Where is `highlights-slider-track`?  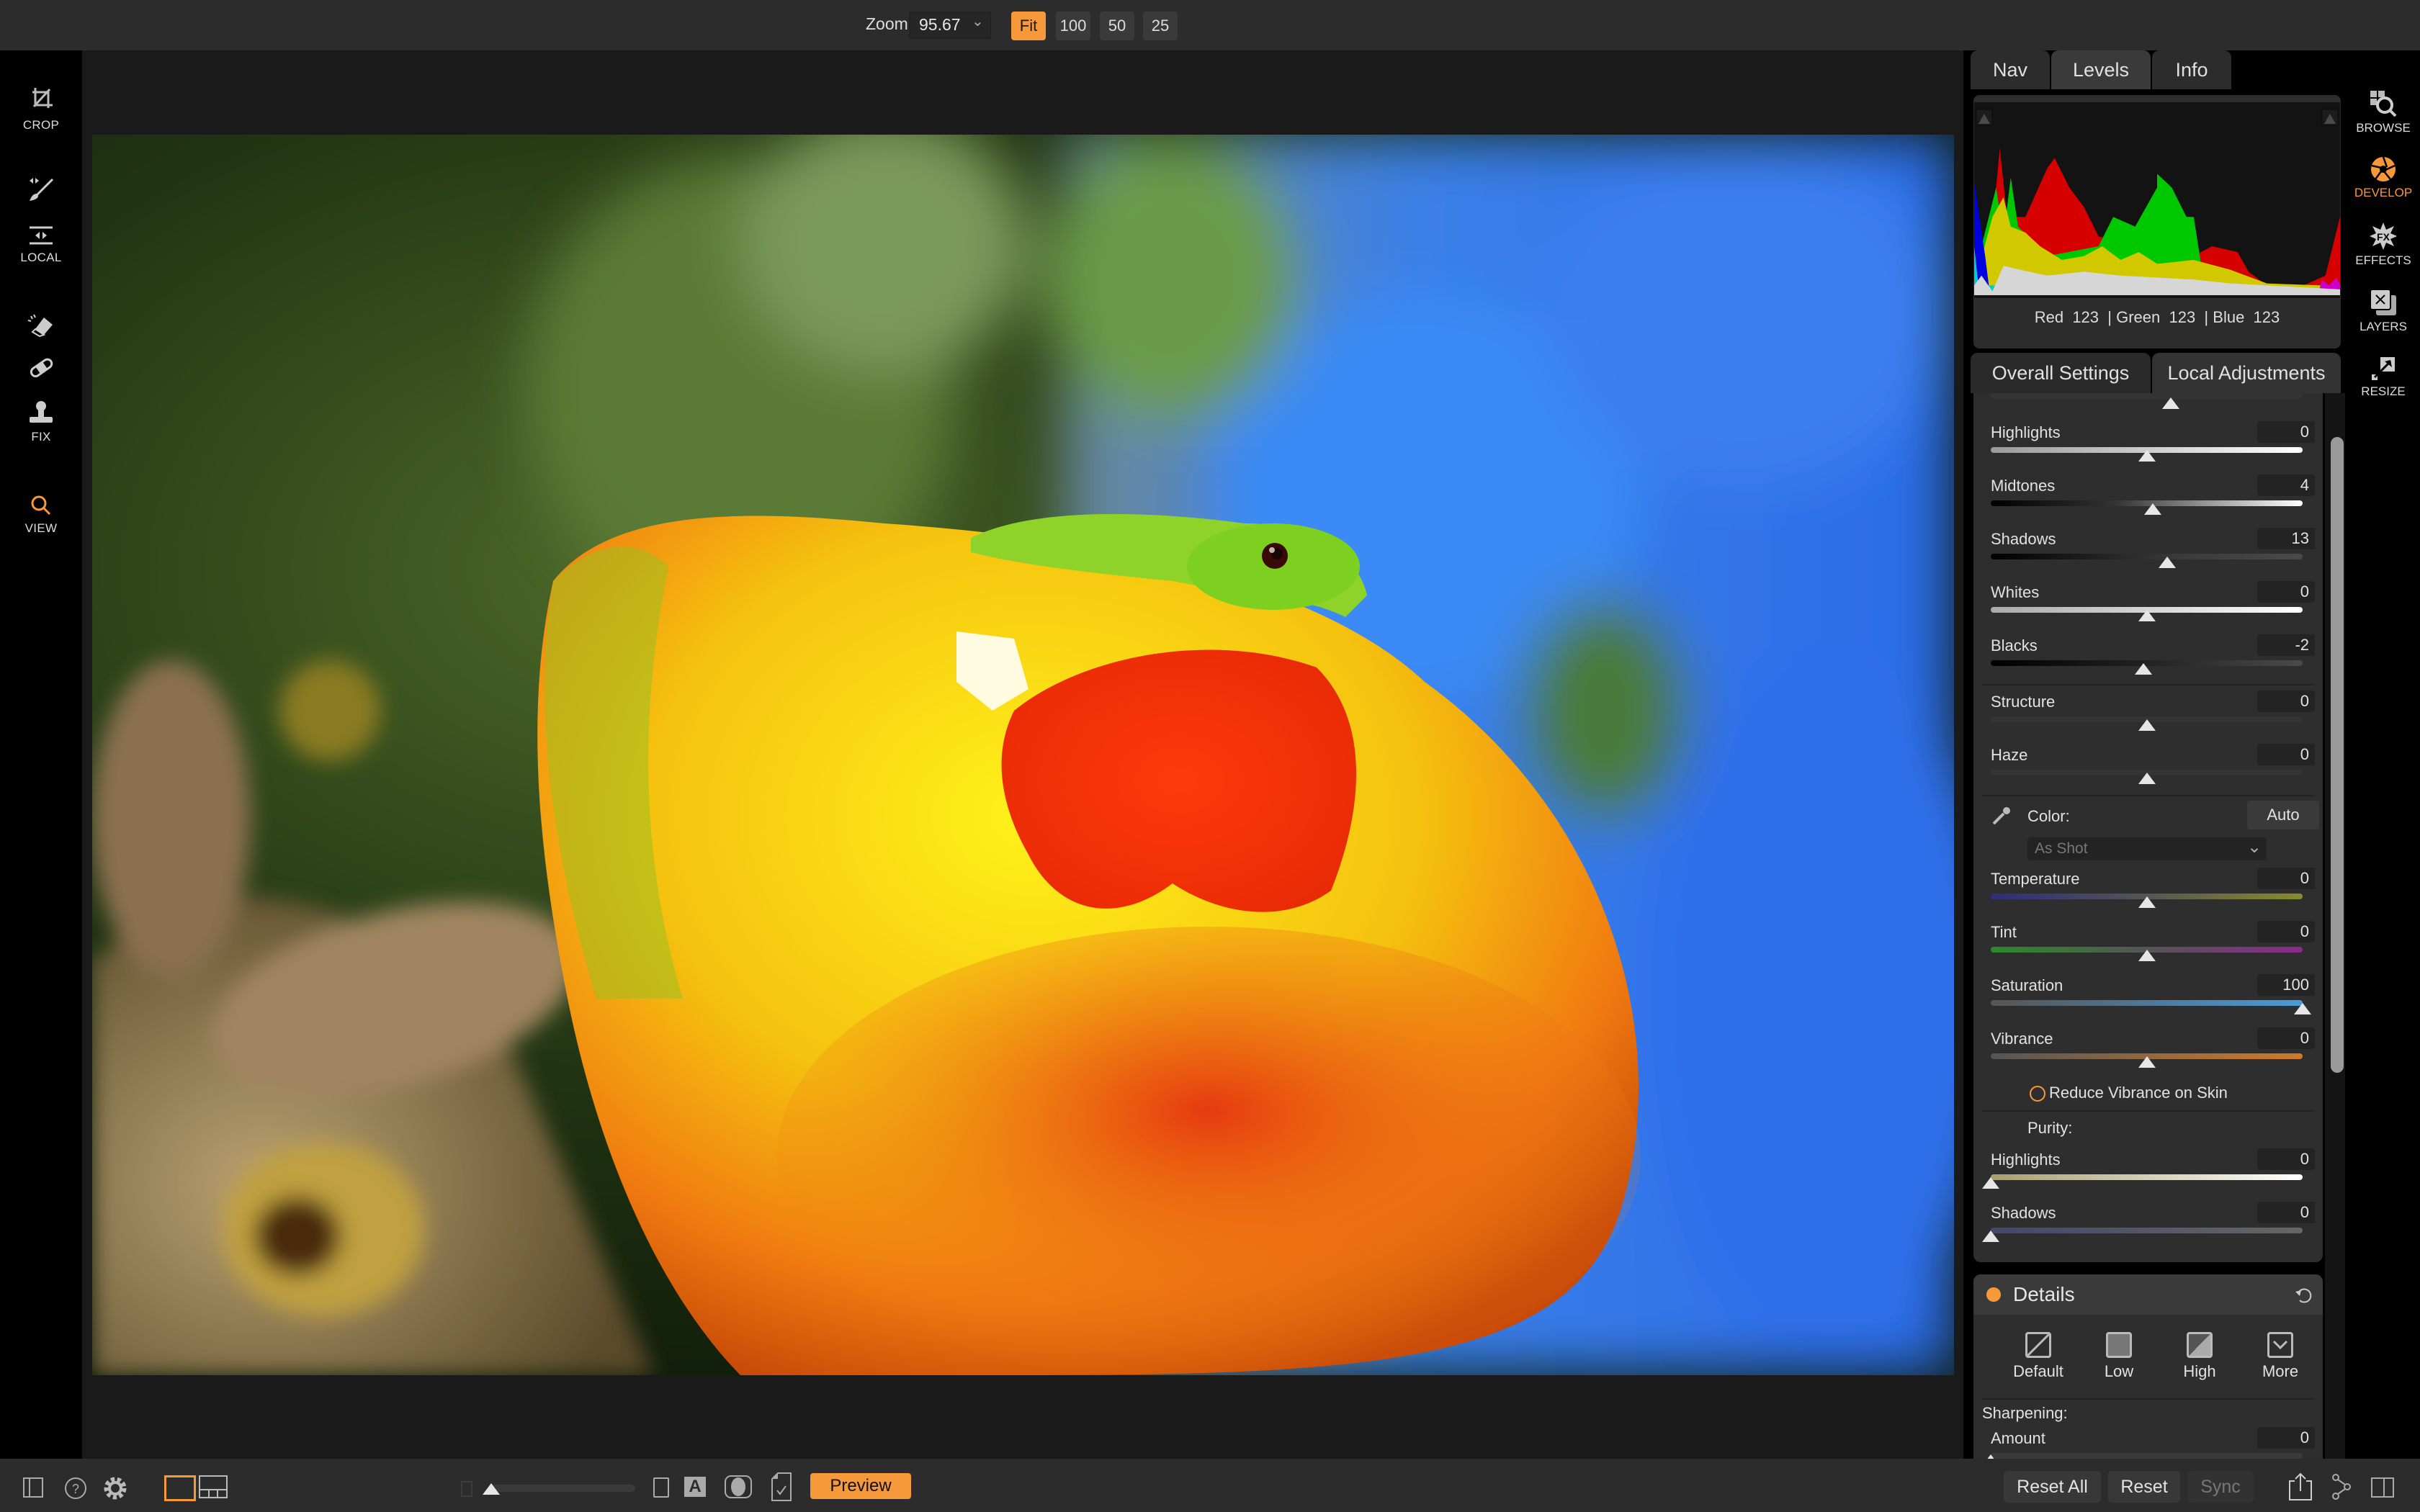 highlights-slider-track is located at coordinates (2147, 1177).